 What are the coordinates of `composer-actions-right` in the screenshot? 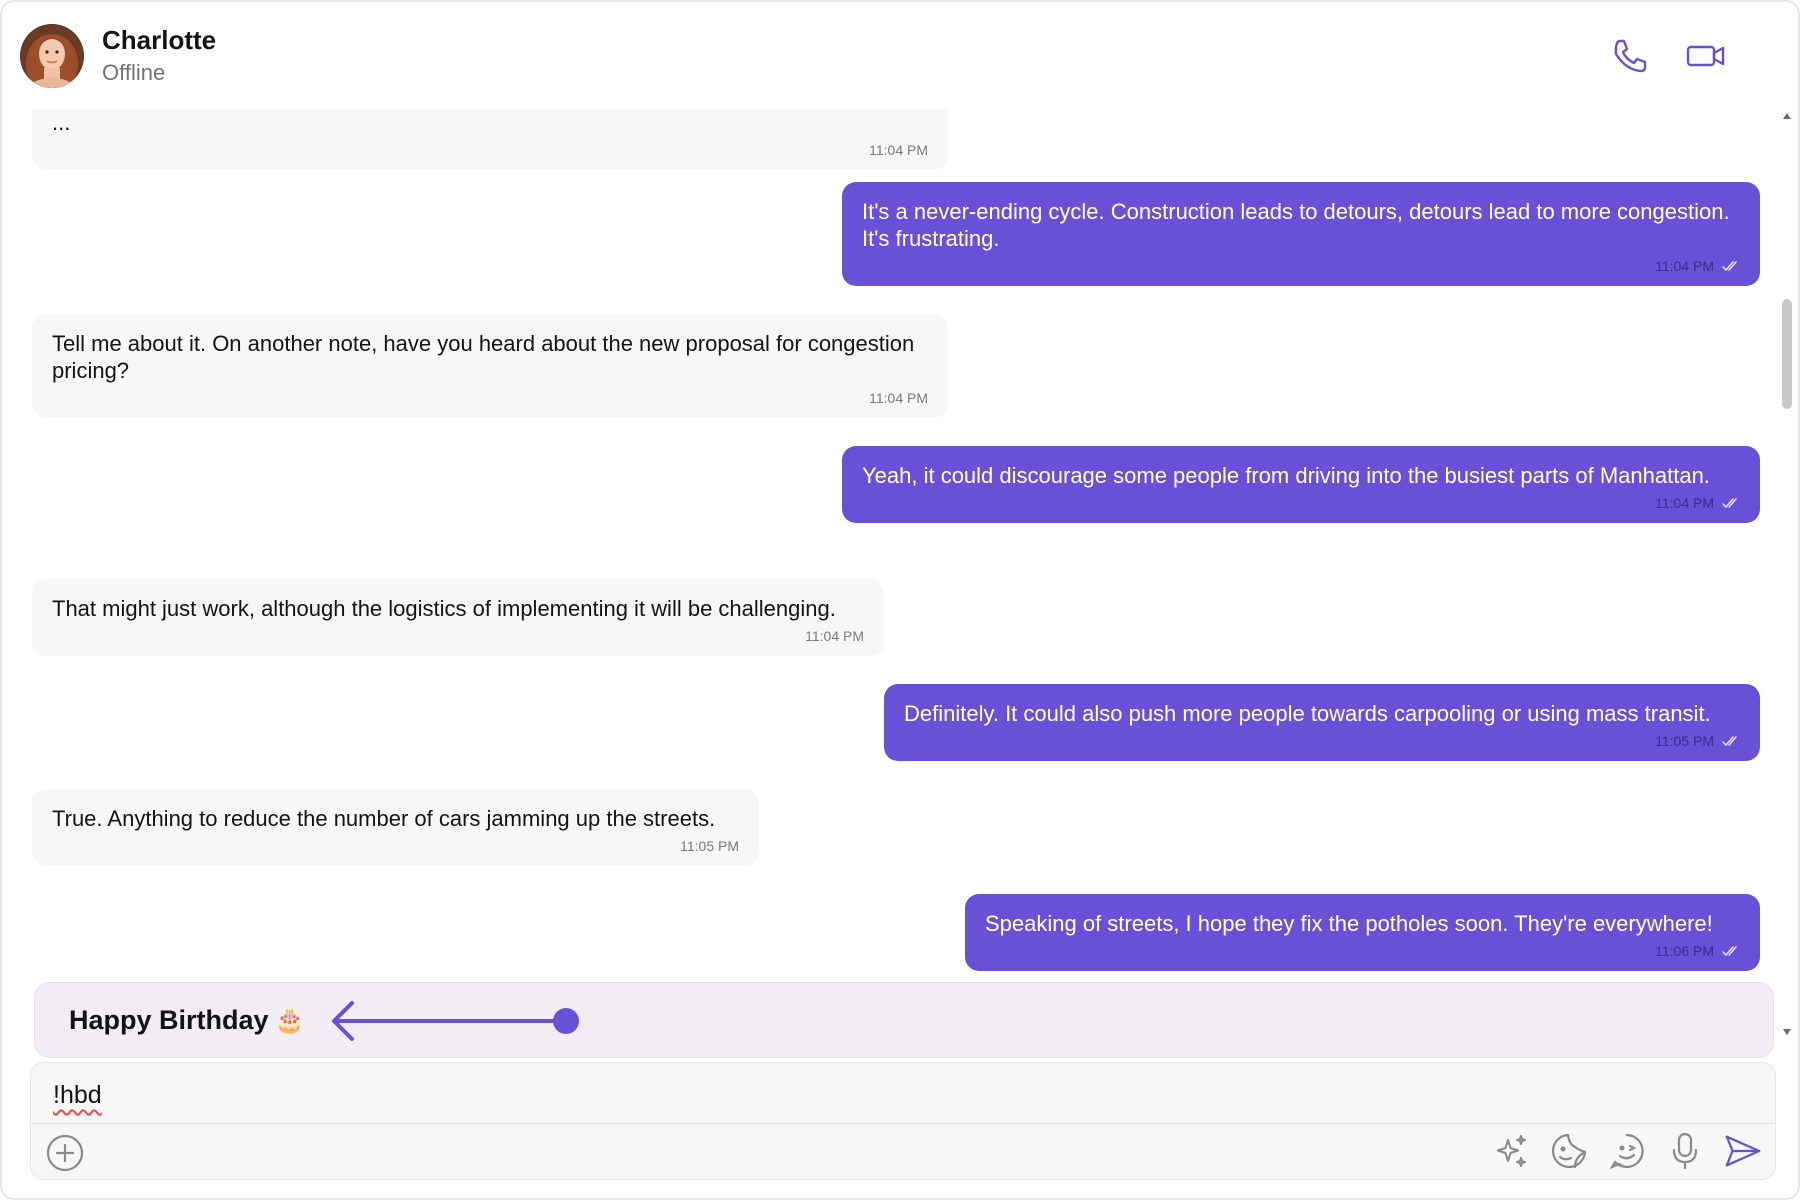 It's located at (1627, 1151).